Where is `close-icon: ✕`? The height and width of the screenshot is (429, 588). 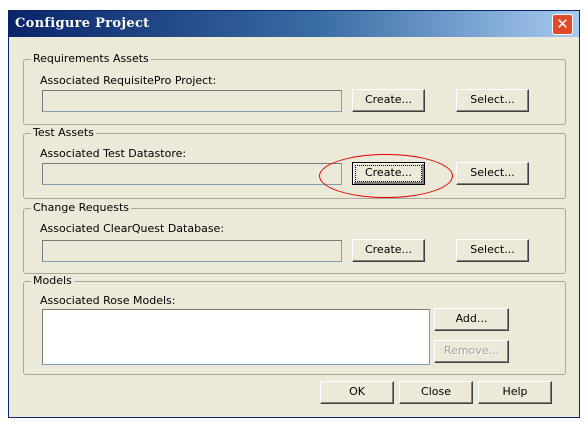 close-icon: ✕ is located at coordinates (562, 24).